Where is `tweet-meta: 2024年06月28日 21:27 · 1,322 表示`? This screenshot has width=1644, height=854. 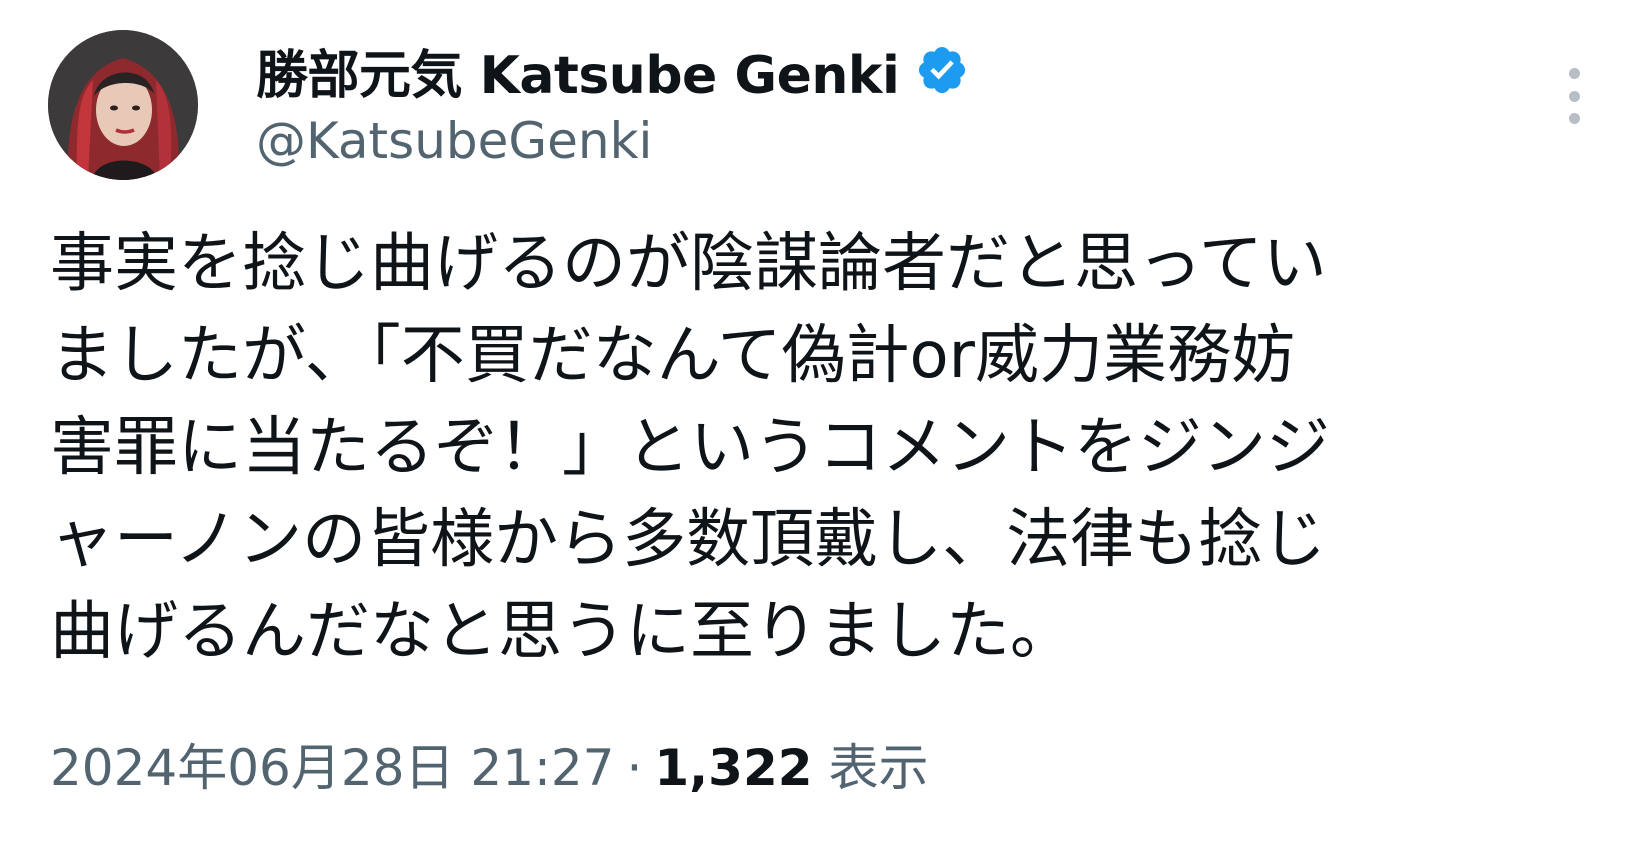 tweet-meta: 2024年06月28日 21:27 · 1,322 表示 is located at coordinates (489, 764).